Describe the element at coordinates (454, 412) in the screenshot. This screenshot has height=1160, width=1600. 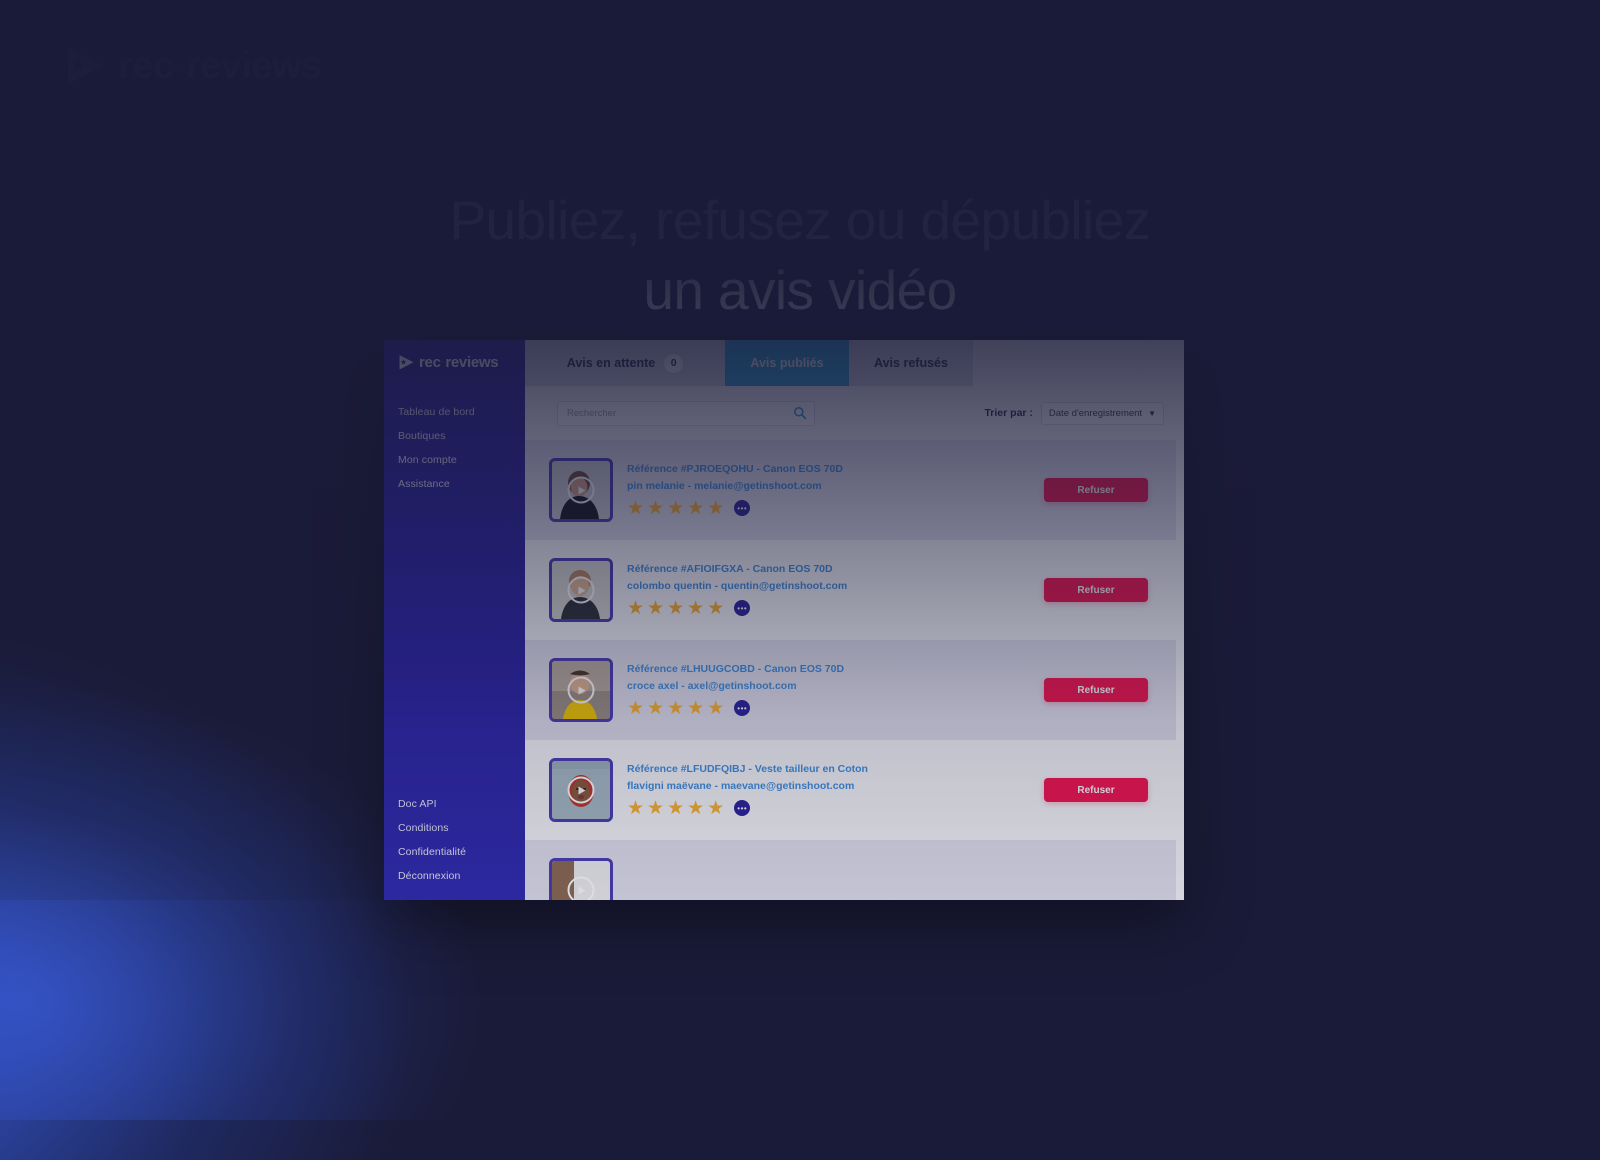
I see `sidebar-item-tableau-de-bord: Tableau de bord` at that location.